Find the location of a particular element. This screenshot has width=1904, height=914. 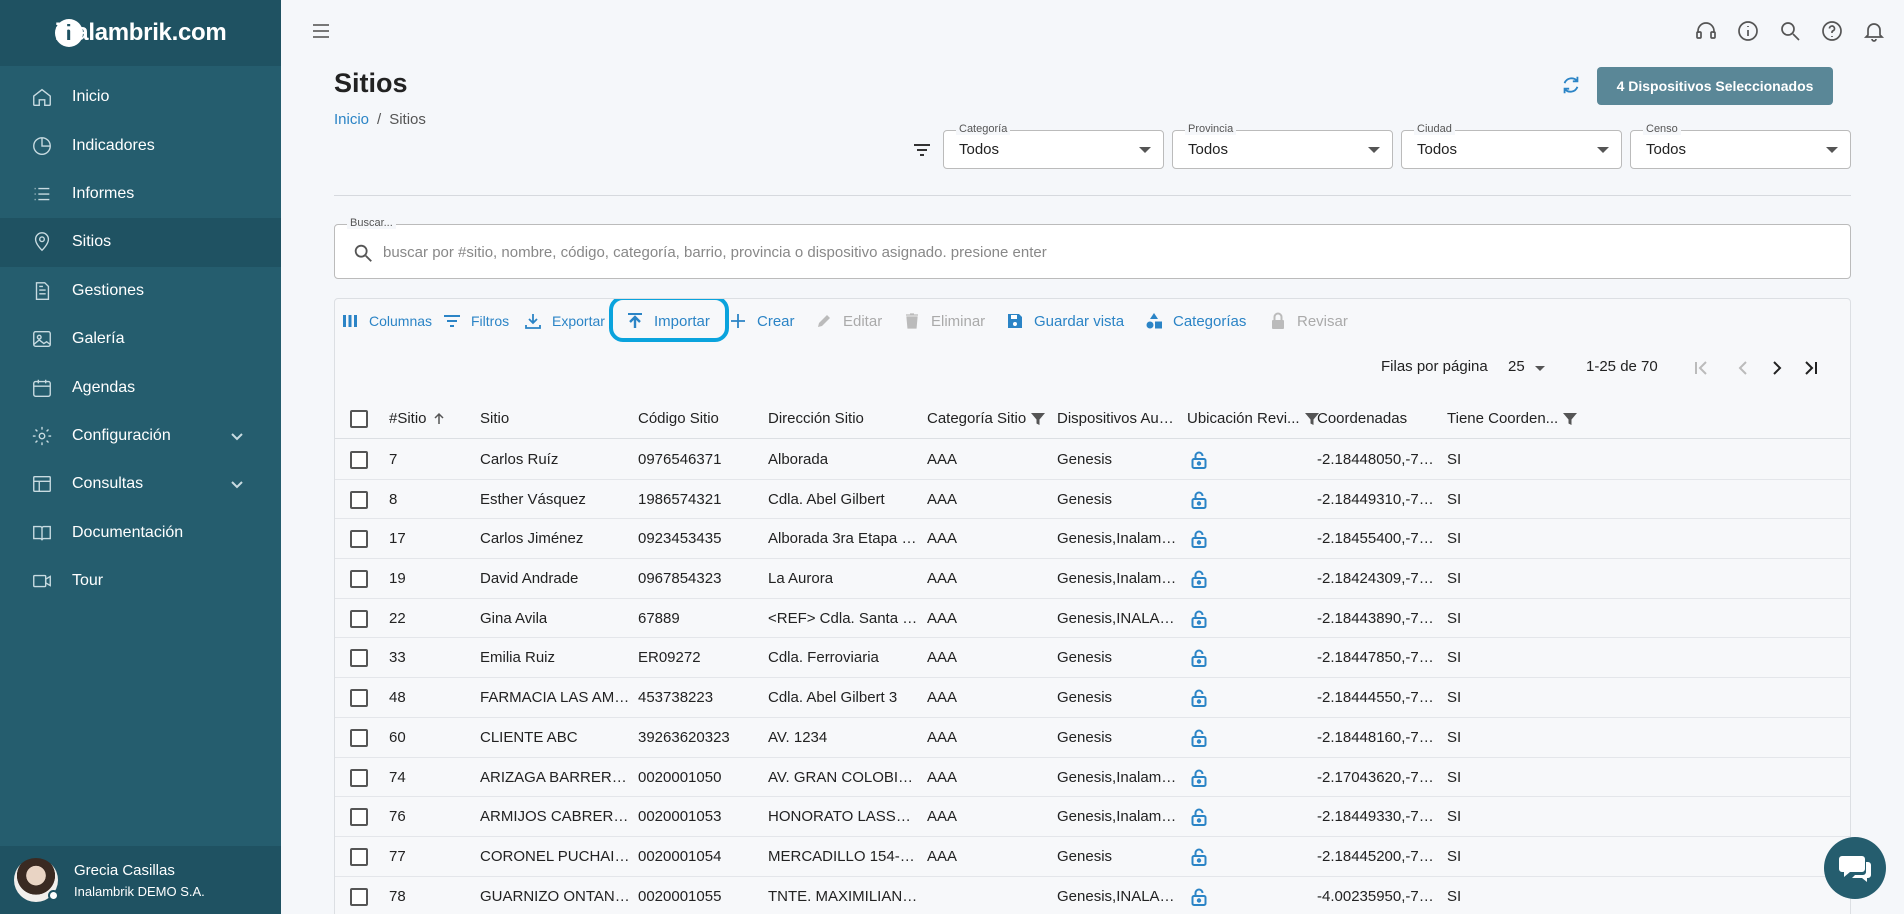

columns-button: Columnas is located at coordinates (386, 321).